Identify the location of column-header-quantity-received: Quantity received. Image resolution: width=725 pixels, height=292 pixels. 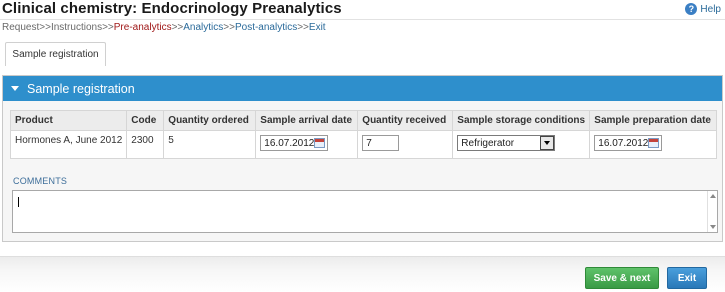
(405, 120).